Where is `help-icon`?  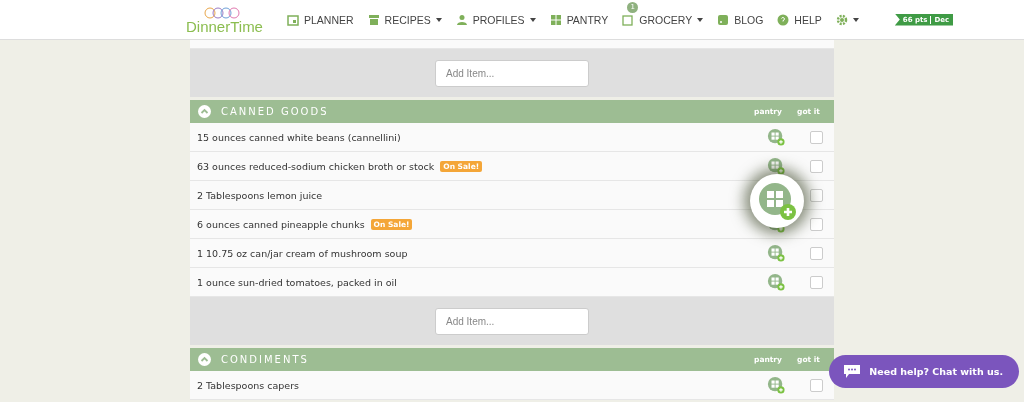 help-icon is located at coordinates (783, 19).